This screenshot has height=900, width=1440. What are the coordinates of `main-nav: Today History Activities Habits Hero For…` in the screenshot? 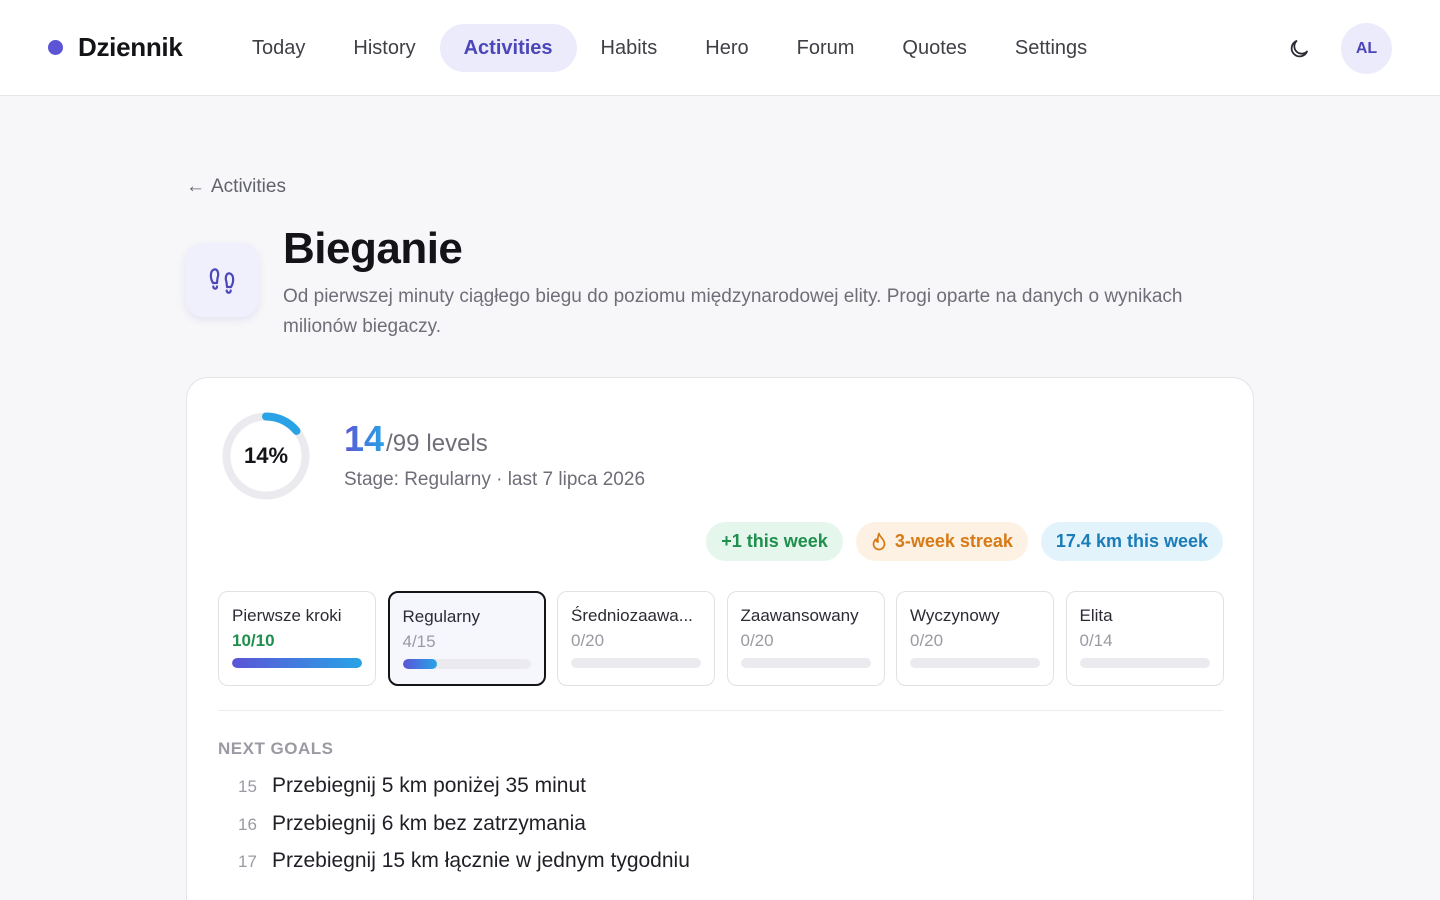 It's located at (669, 48).